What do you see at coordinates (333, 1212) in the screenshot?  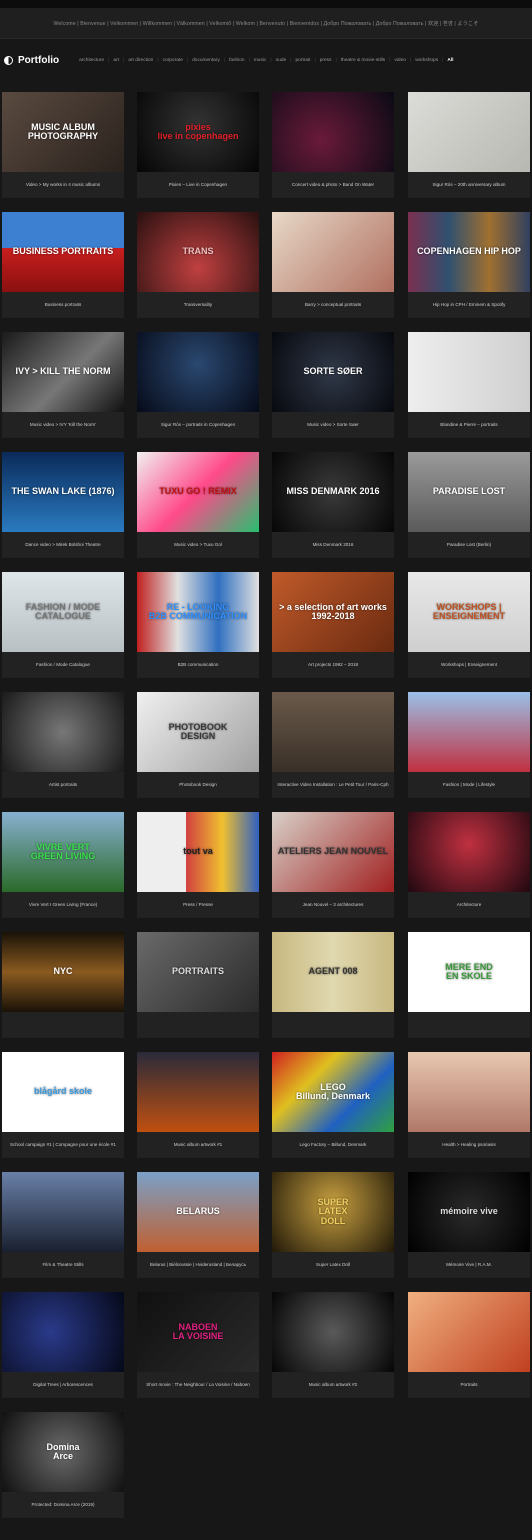 I see `portfolio-thumbnail: SUPER LATEX DOLL` at bounding box center [333, 1212].